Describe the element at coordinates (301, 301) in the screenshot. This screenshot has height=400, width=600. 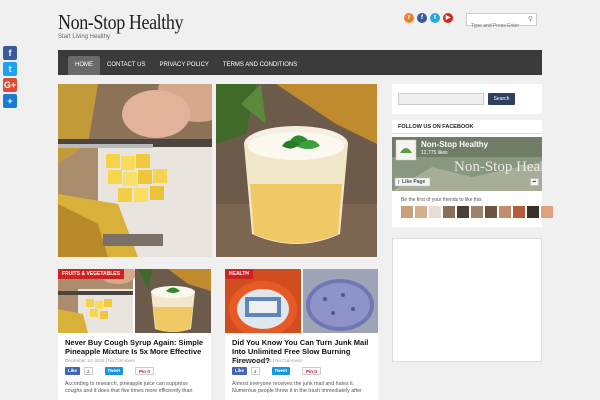
I see `post-thumbnail: HEALTH` at that location.